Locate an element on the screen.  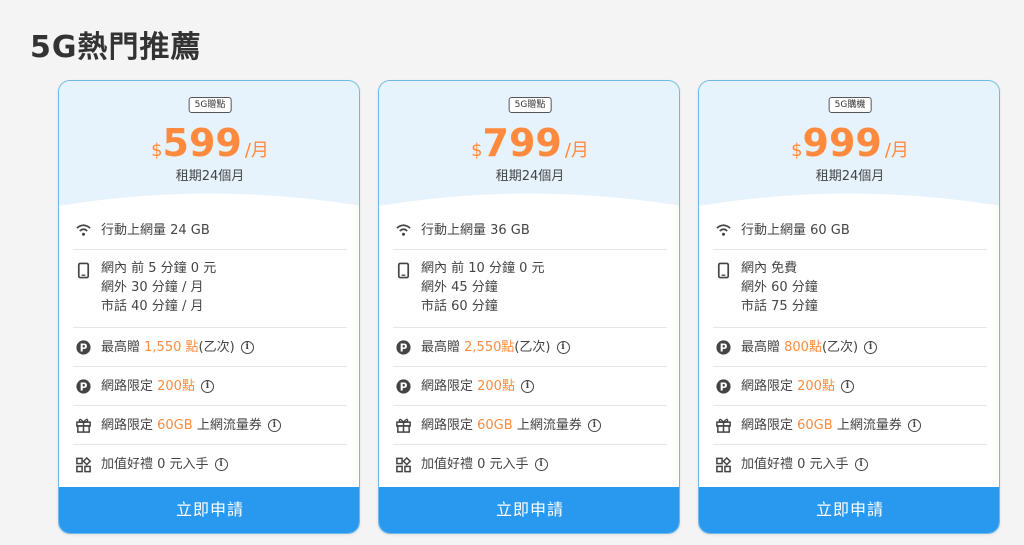
plan-price: $999/月 is located at coordinates (849, 143).